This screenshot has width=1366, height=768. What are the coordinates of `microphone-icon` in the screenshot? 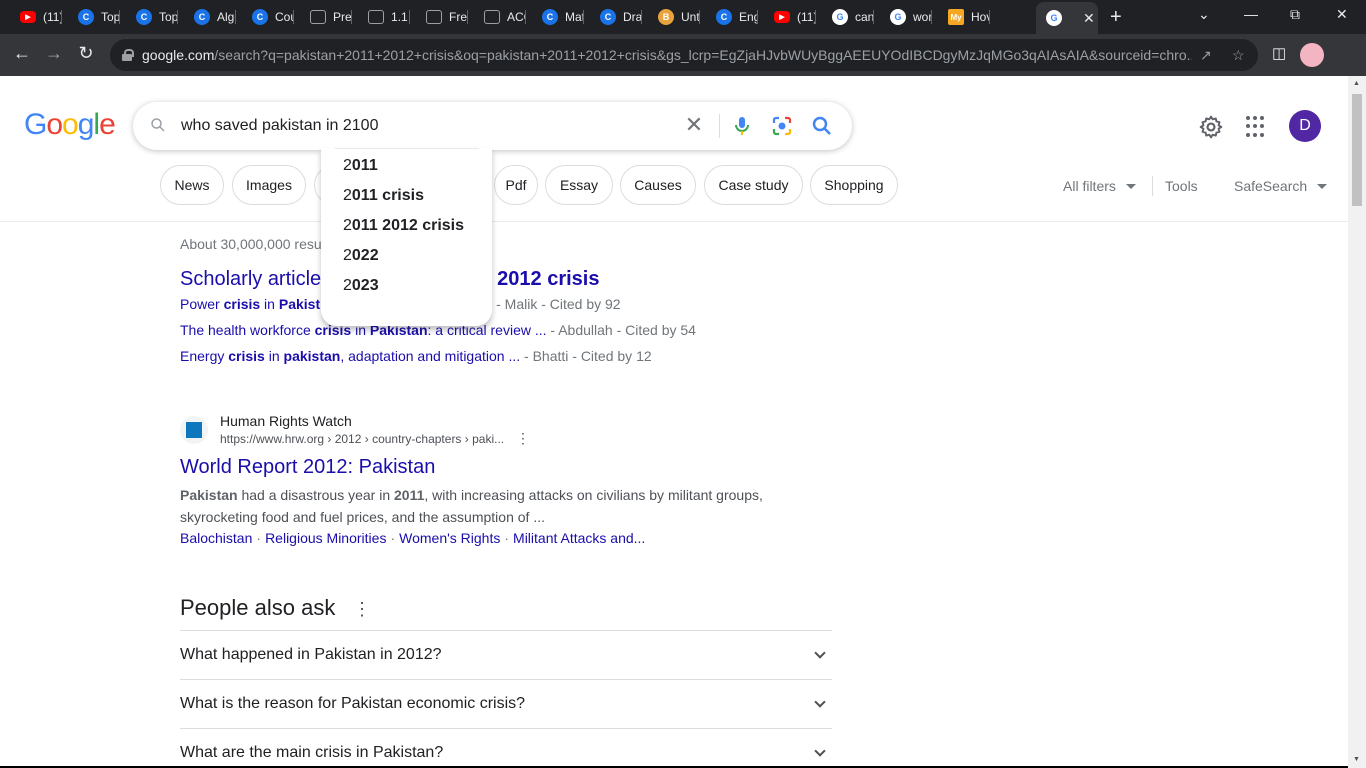 It's located at (742, 126).